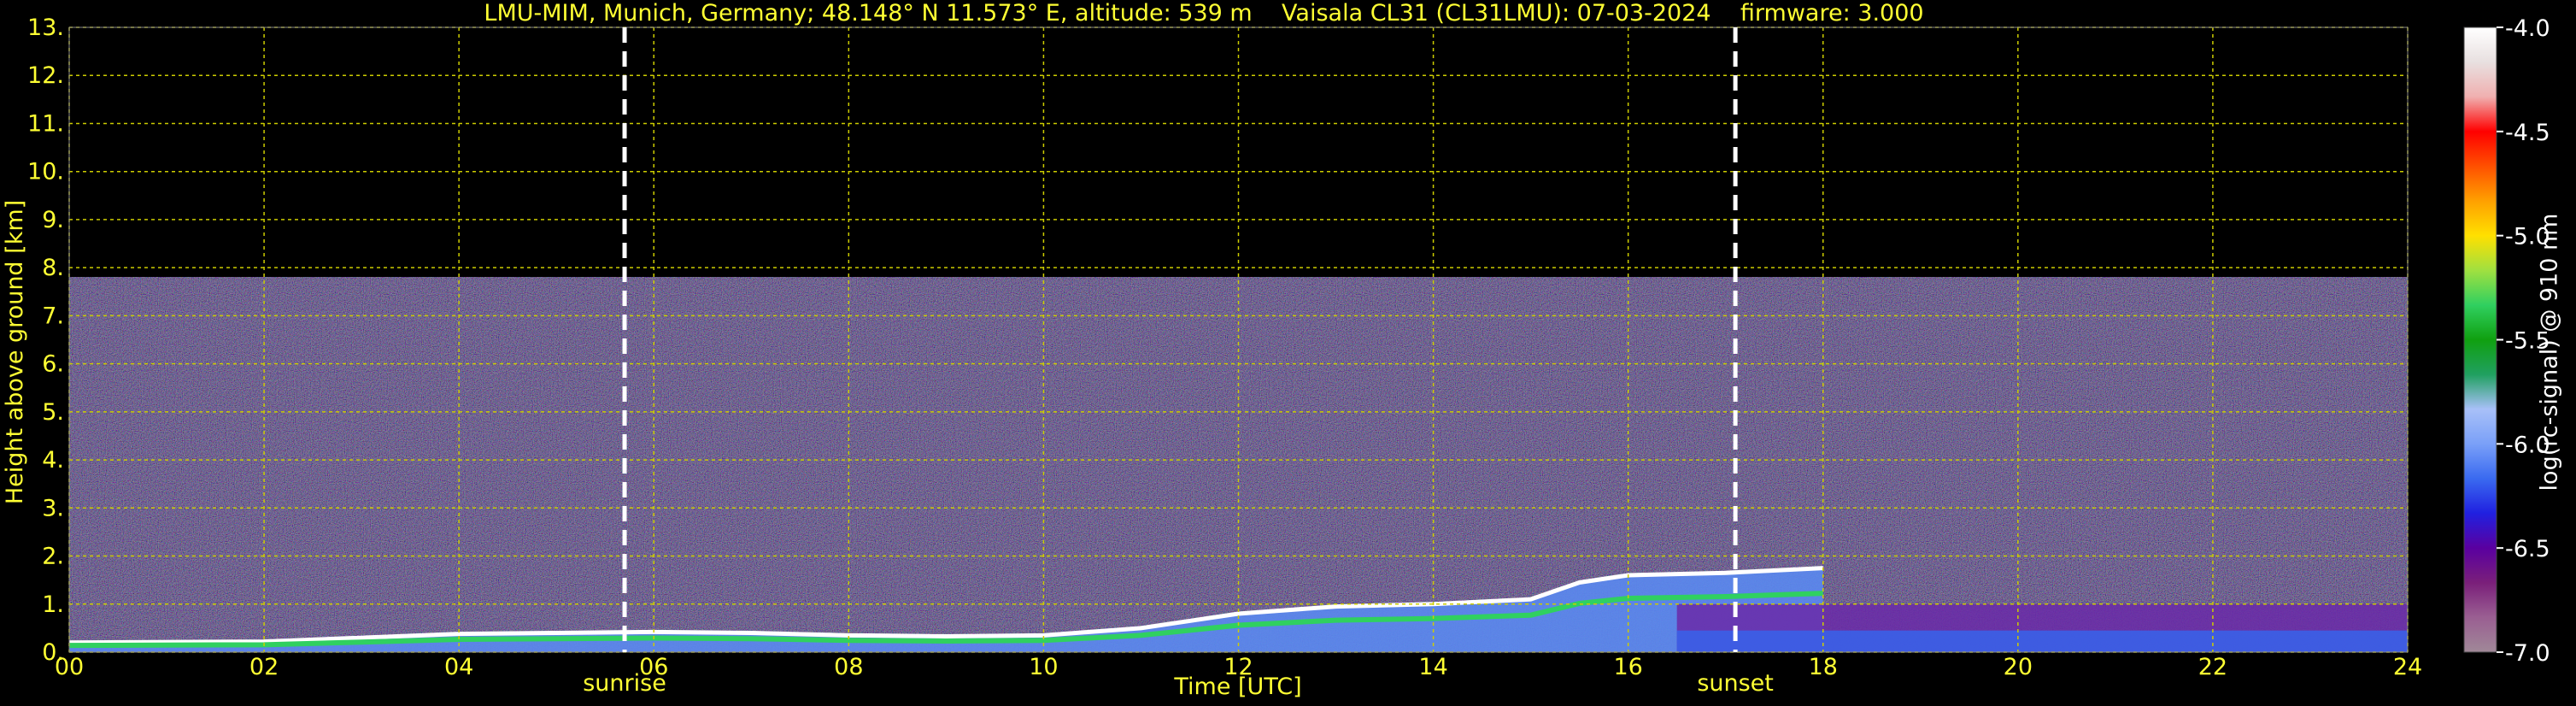 The width and height of the screenshot is (2576, 706). What do you see at coordinates (15, 352) in the screenshot?
I see `y-axis-label: Height above ground [km]` at bounding box center [15, 352].